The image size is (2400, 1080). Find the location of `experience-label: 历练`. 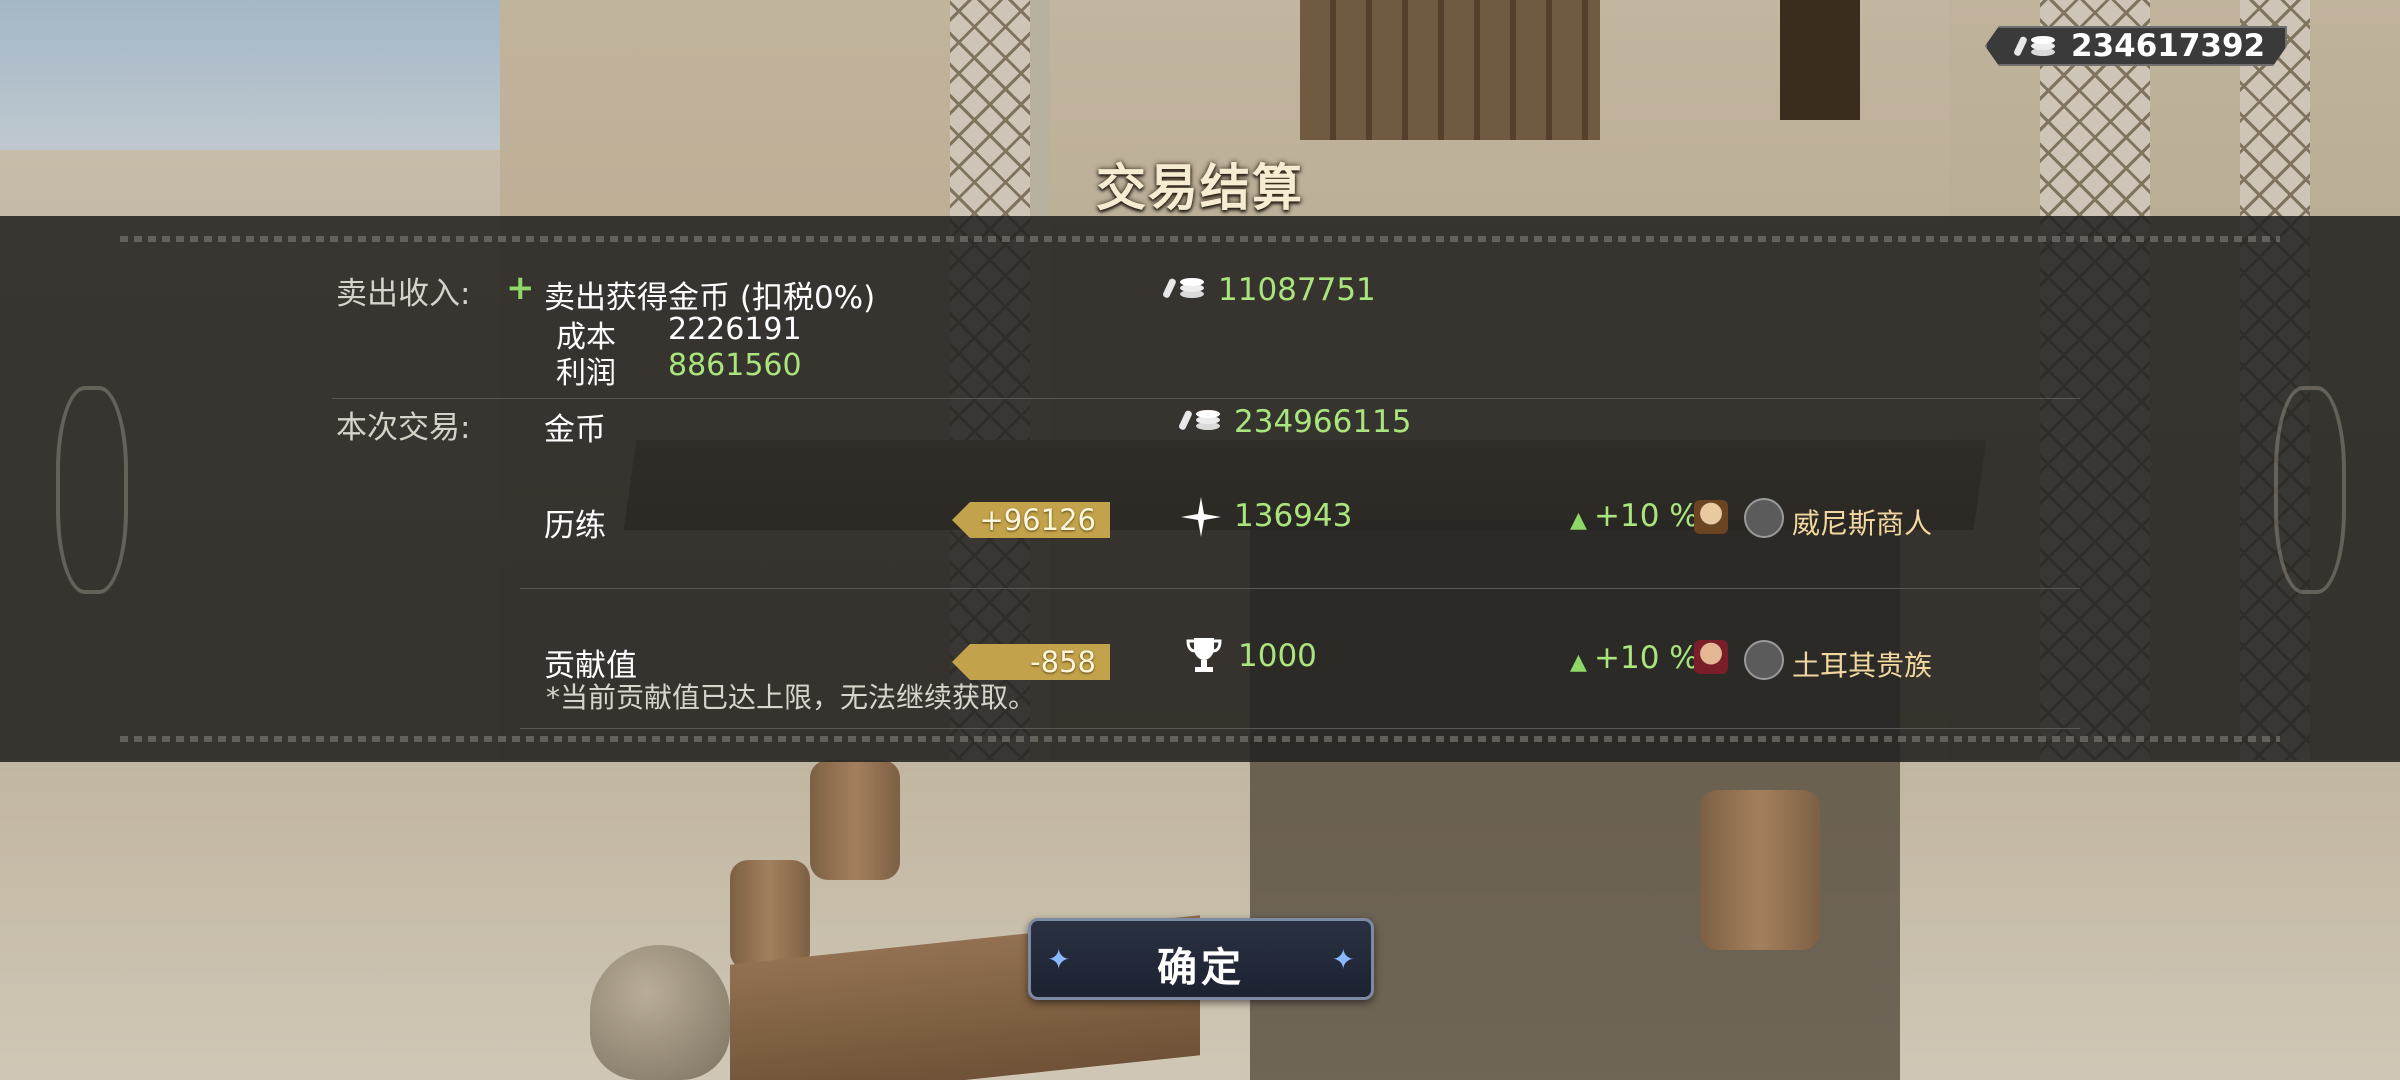

experience-label: 历练 is located at coordinates (575, 526).